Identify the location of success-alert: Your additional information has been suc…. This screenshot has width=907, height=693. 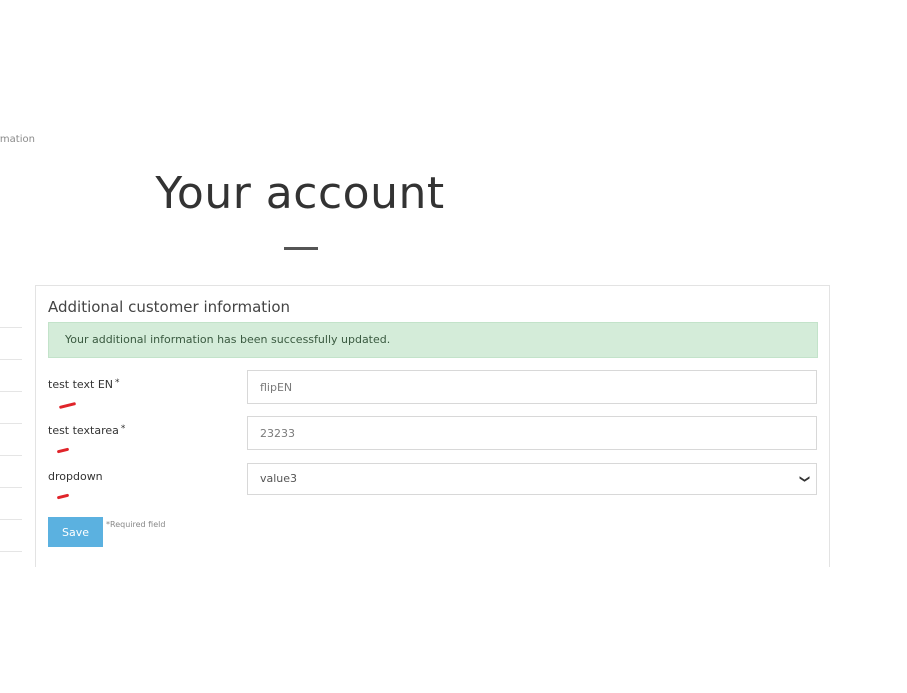
(433, 340).